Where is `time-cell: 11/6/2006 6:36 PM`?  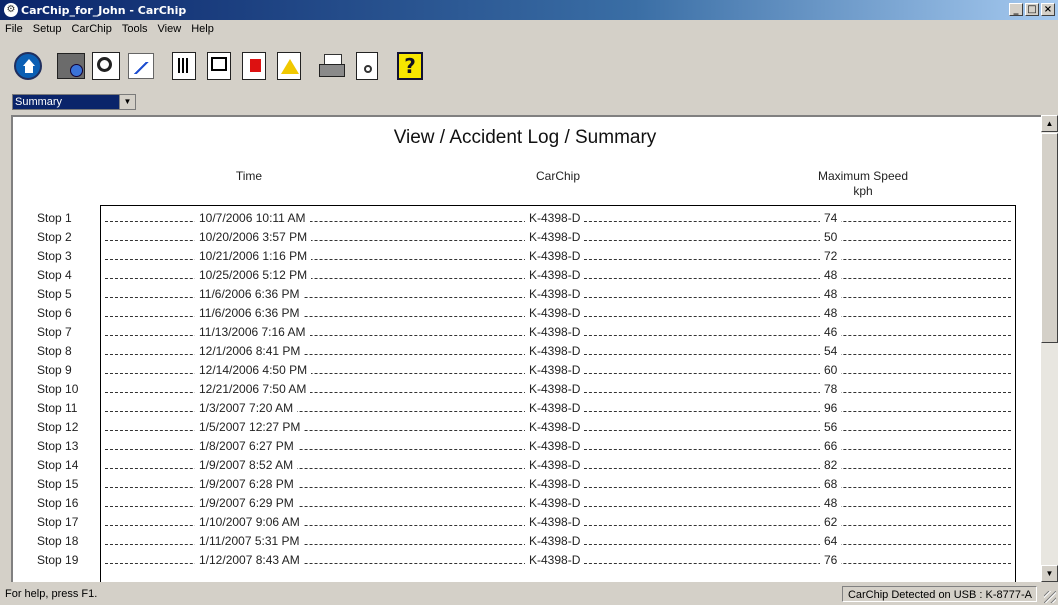 time-cell: 11/6/2006 6:36 PM is located at coordinates (249, 313).